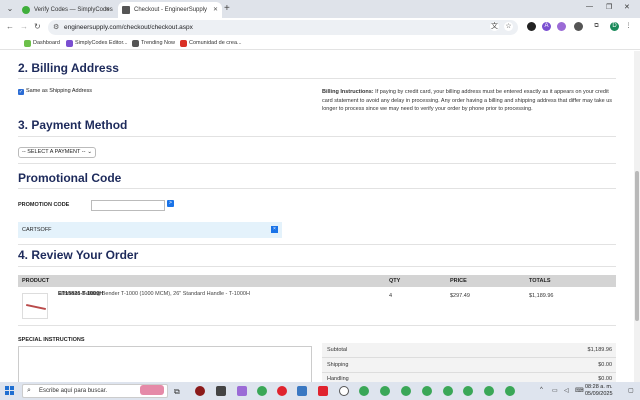  Describe the element at coordinates (579, 390) in the screenshot. I see `language-icon: ⌨` at that location.